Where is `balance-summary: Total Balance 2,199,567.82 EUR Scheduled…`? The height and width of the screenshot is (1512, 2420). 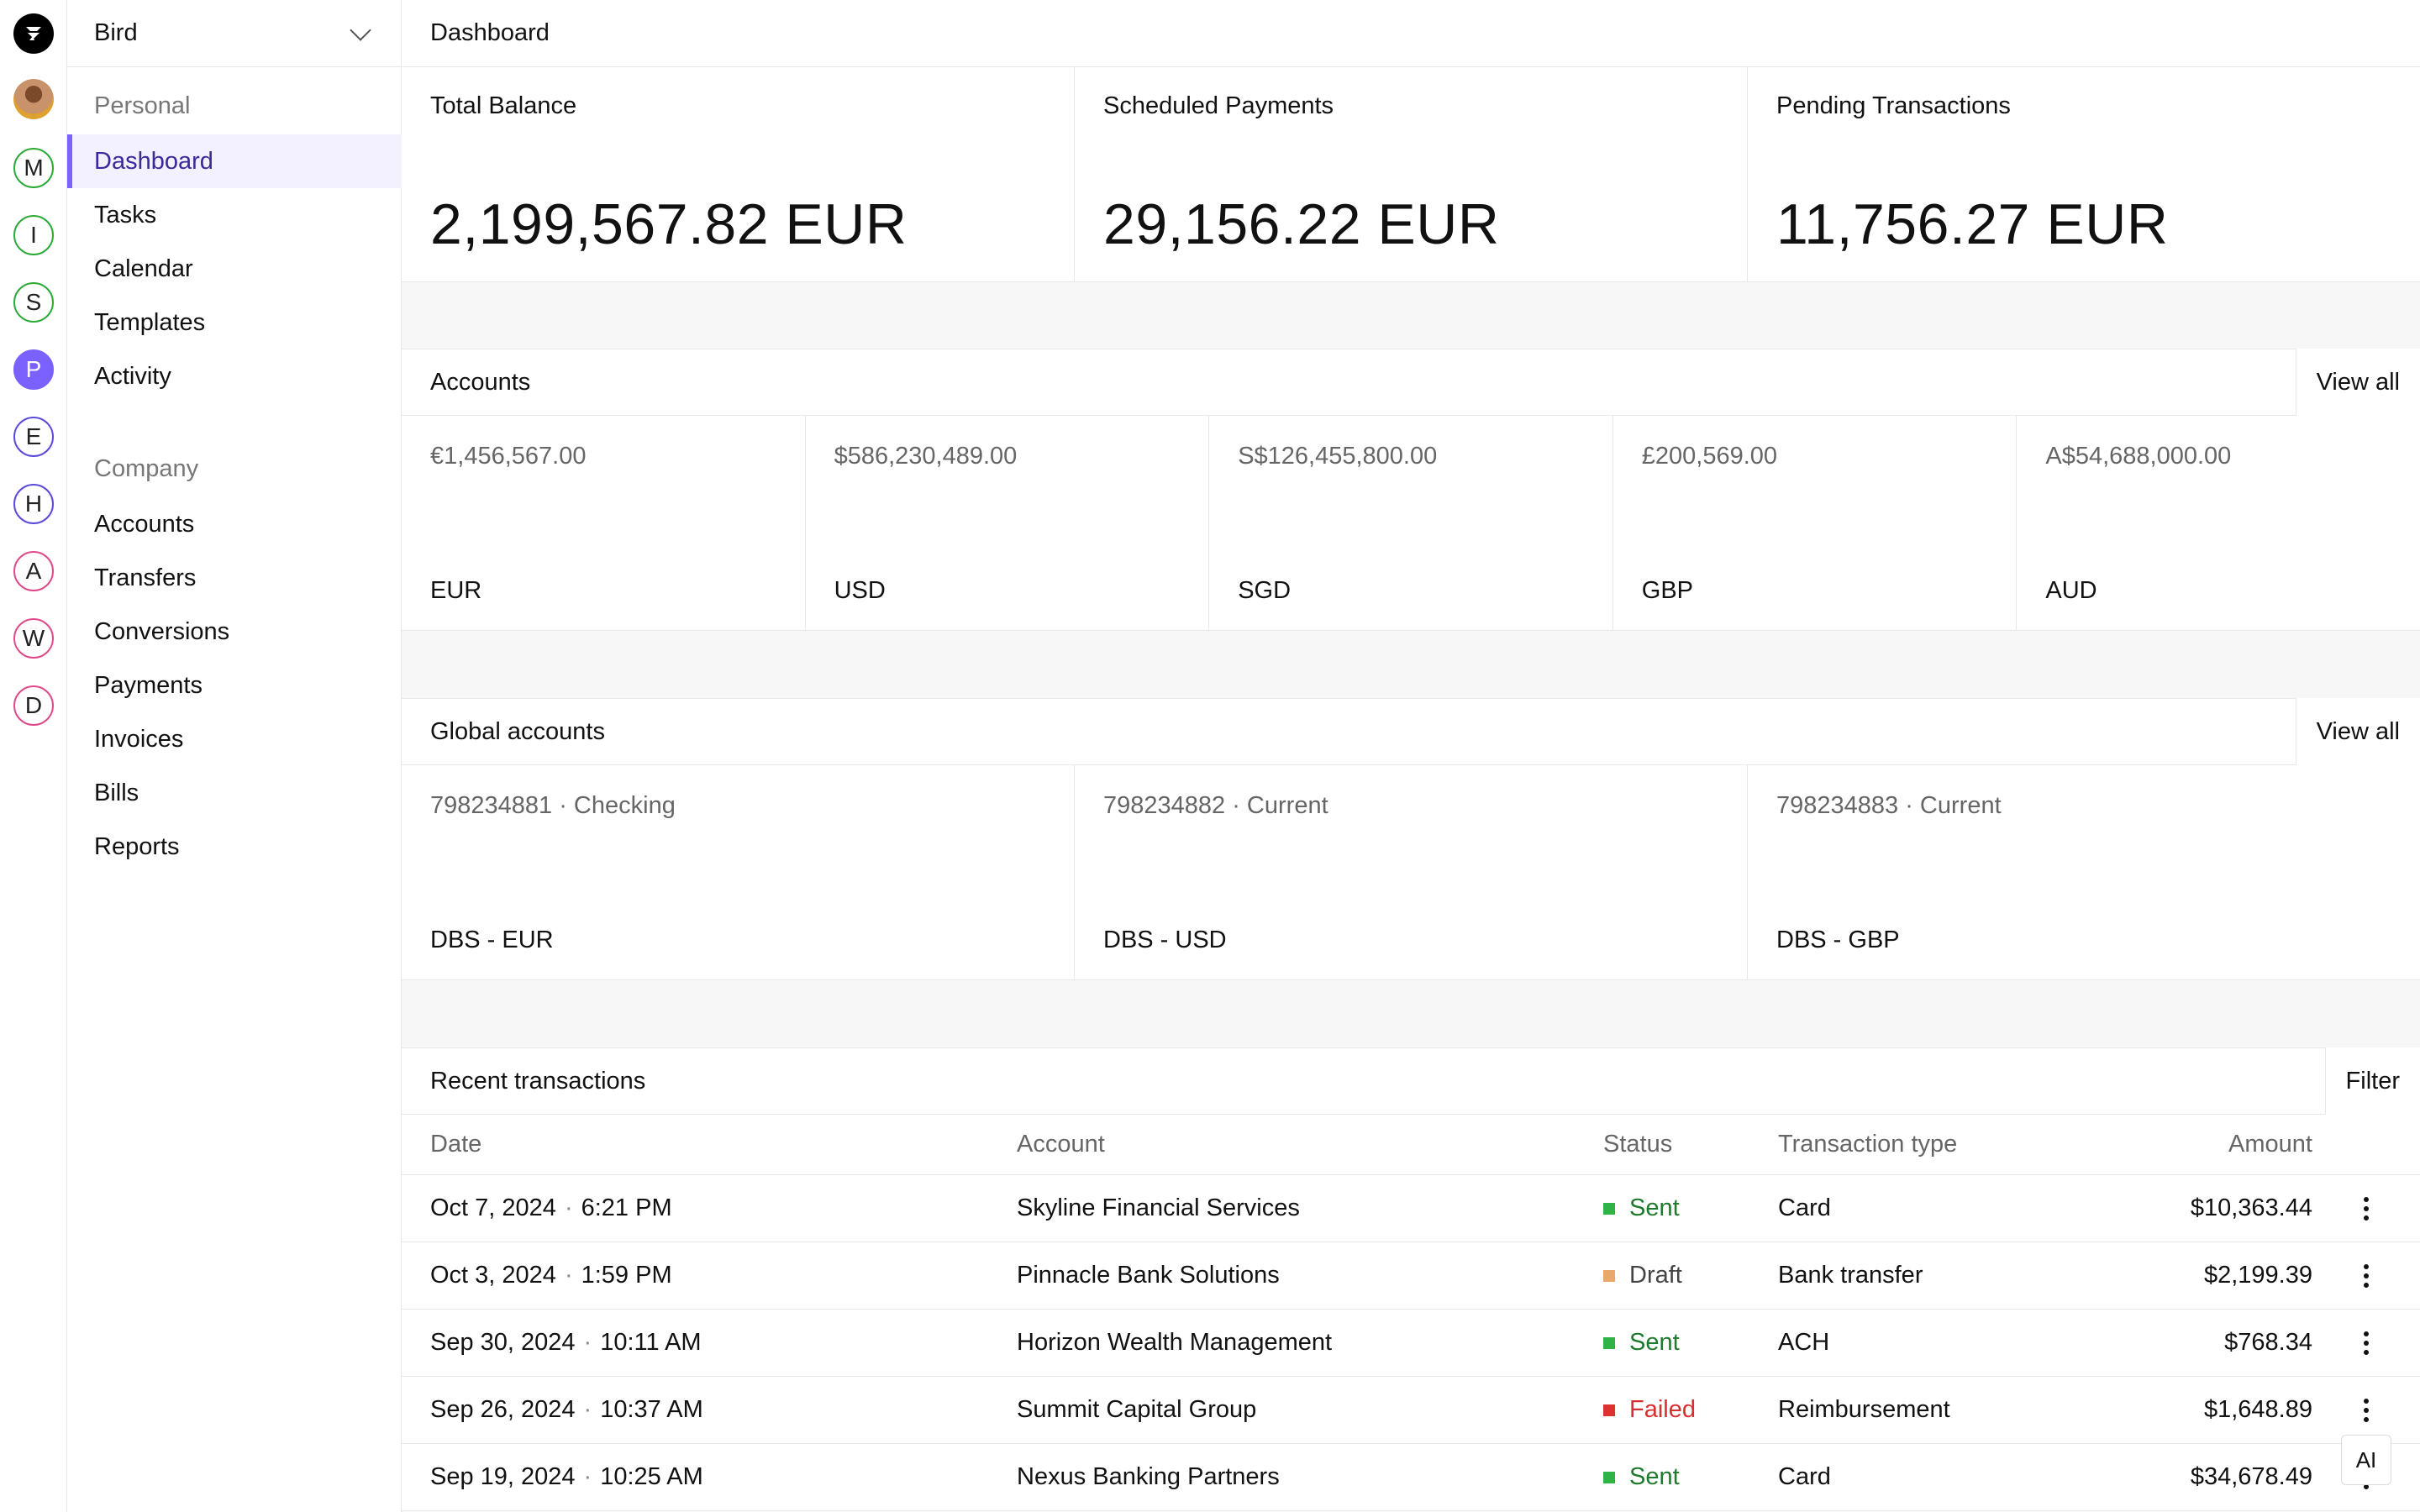
balance-summary: Total Balance 2,199,567.82 EUR Scheduled… is located at coordinates (1411, 174).